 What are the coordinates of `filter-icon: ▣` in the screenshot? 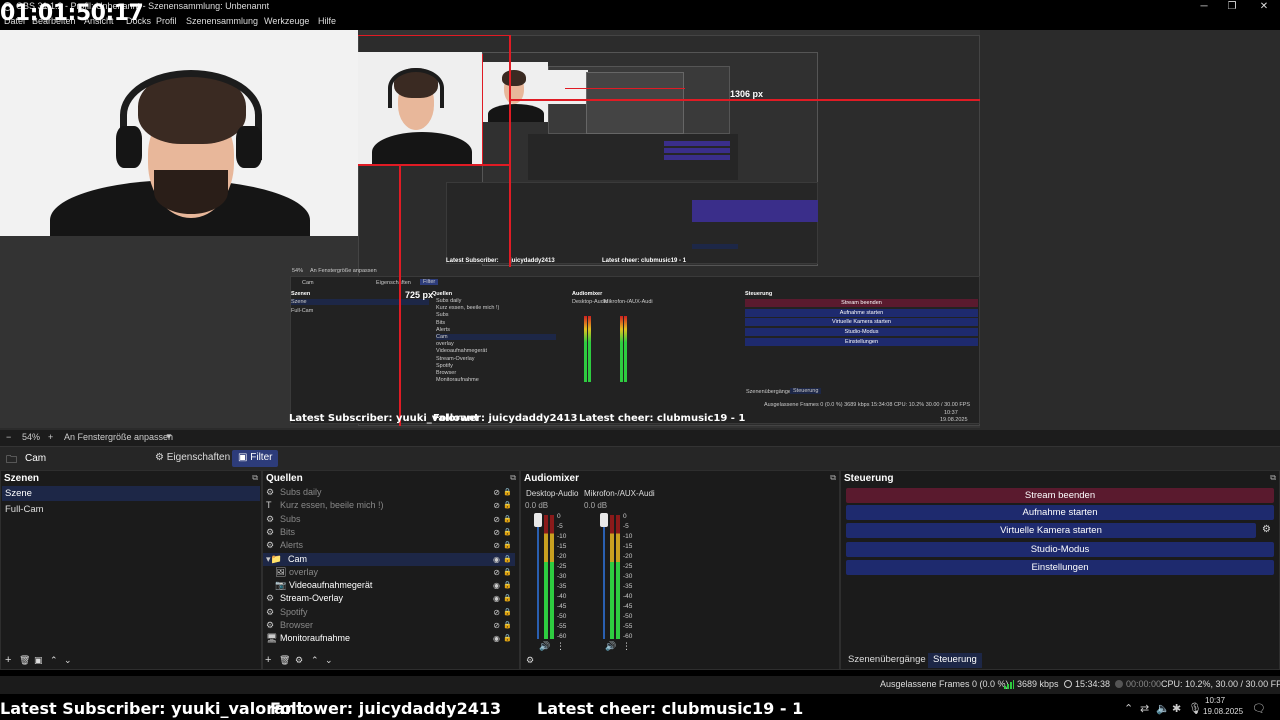 It's located at (38, 660).